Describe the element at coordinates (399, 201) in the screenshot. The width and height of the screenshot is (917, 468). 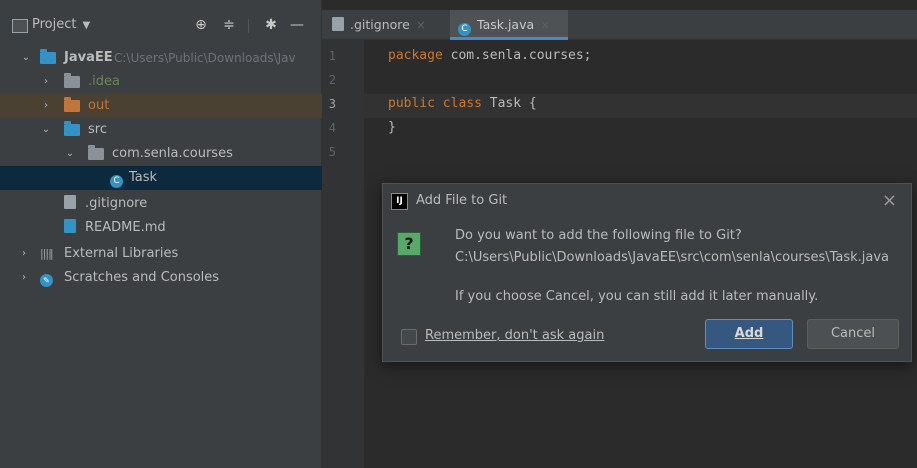
I see `intellij-logo-icon: IJ` at that location.